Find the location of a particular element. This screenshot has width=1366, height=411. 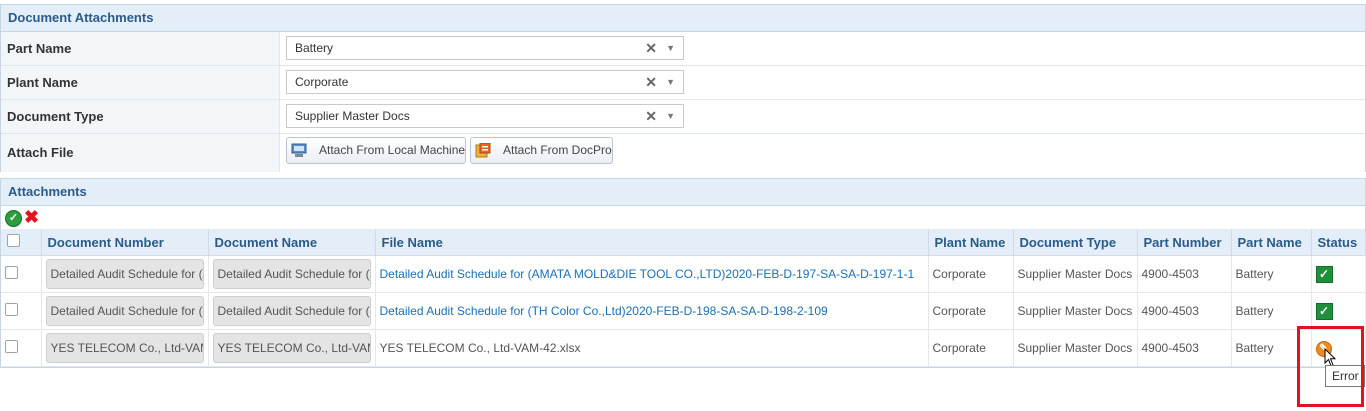

attach-local-button: Attach From Local Machine is located at coordinates (376, 150).